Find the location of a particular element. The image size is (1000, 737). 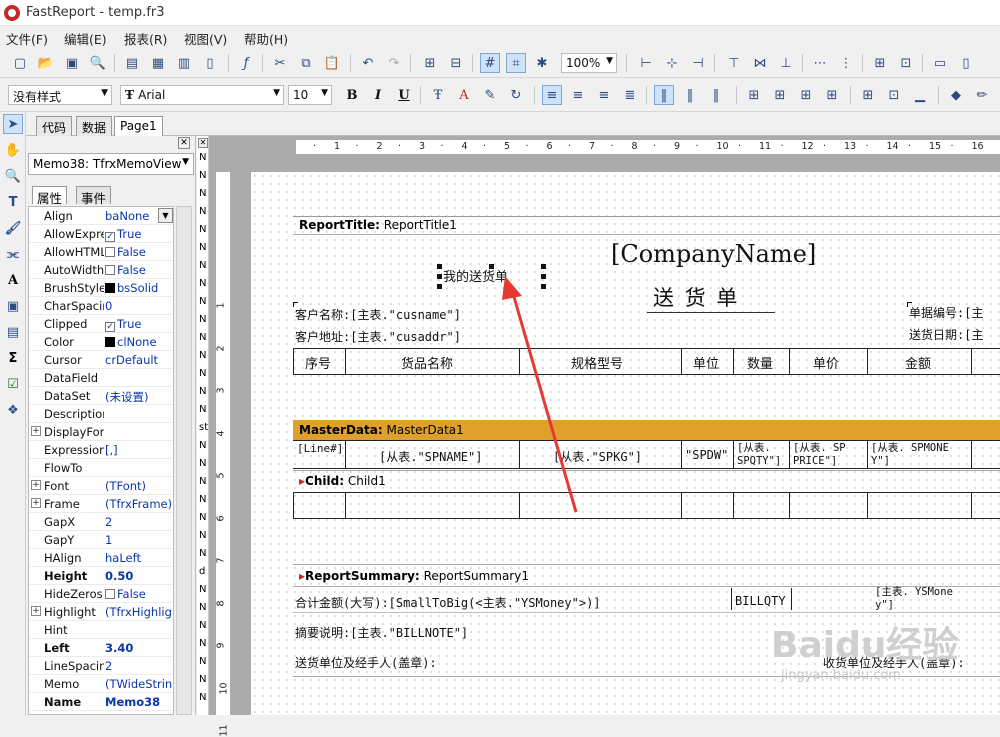

tab-properties: 属性 is located at coordinates (50, 196).